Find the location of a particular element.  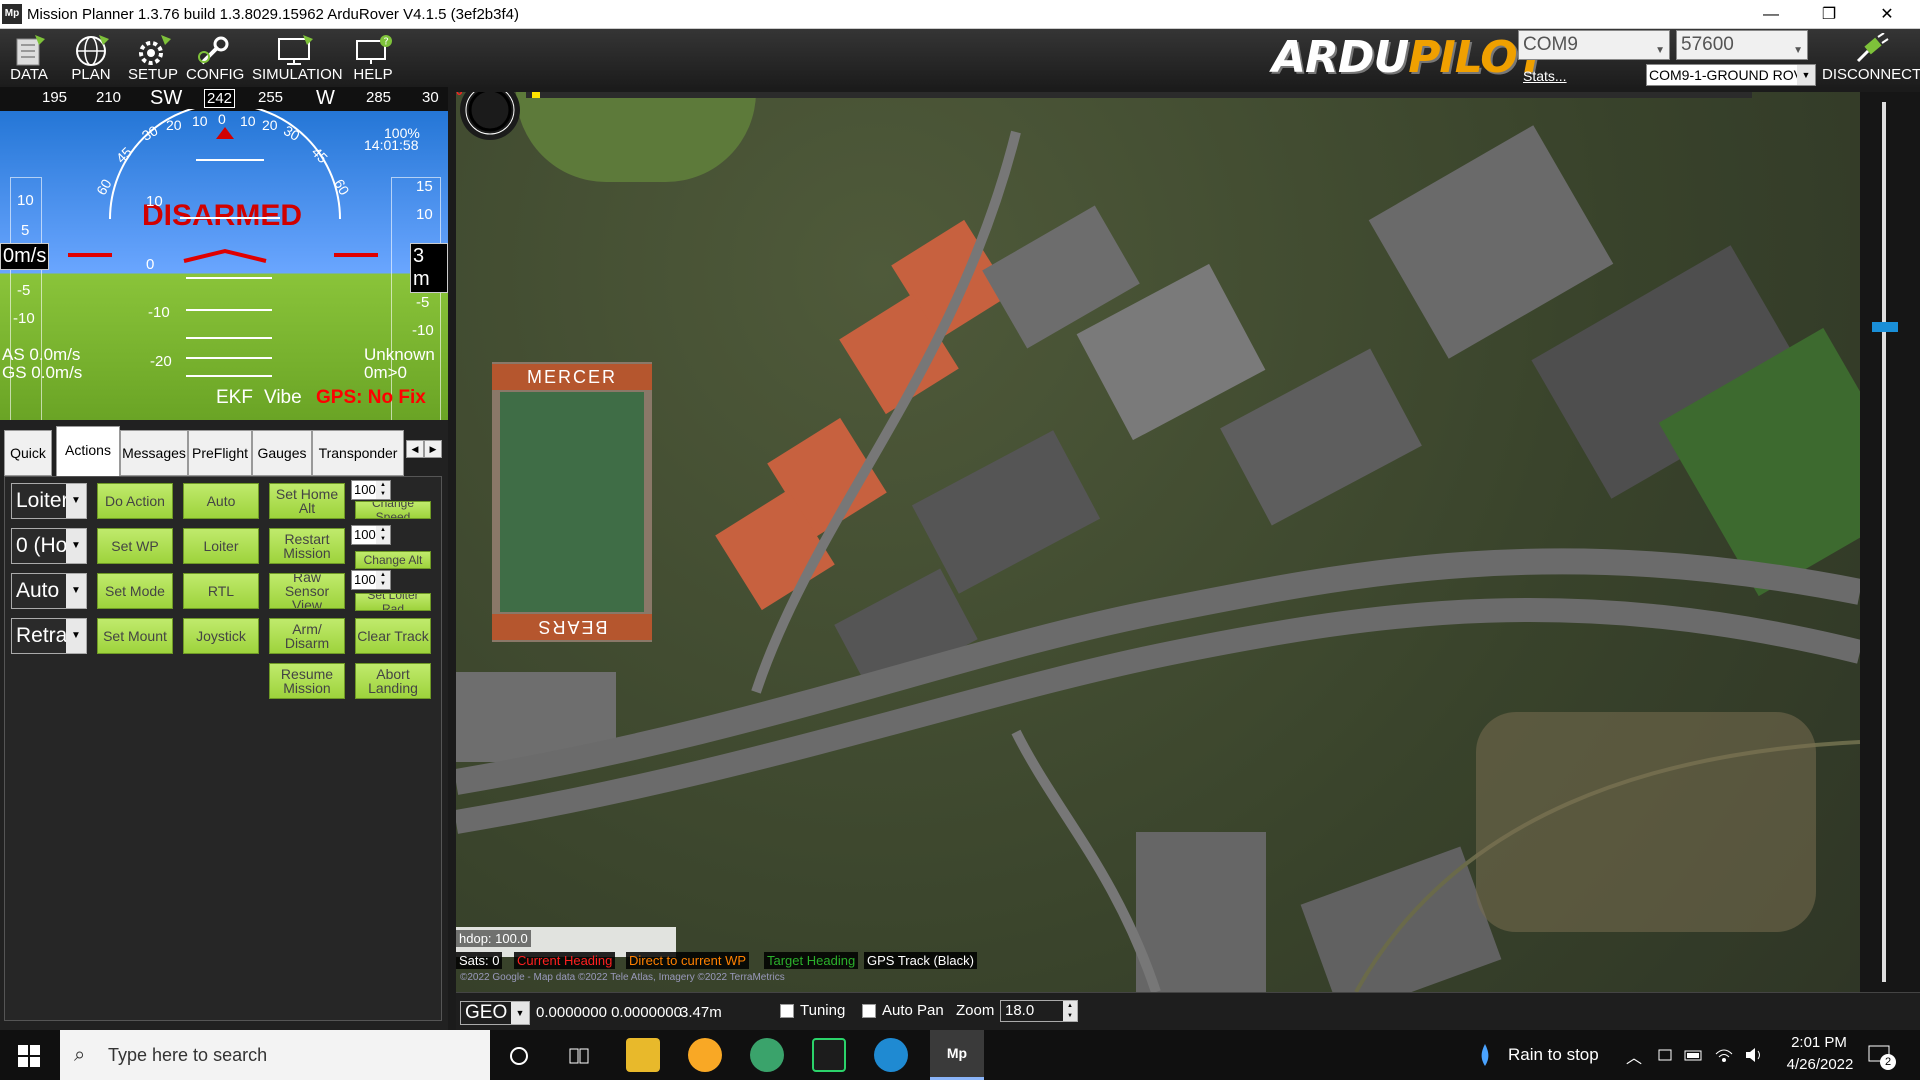

tab-preflight: PreFlight is located at coordinates (220, 453).